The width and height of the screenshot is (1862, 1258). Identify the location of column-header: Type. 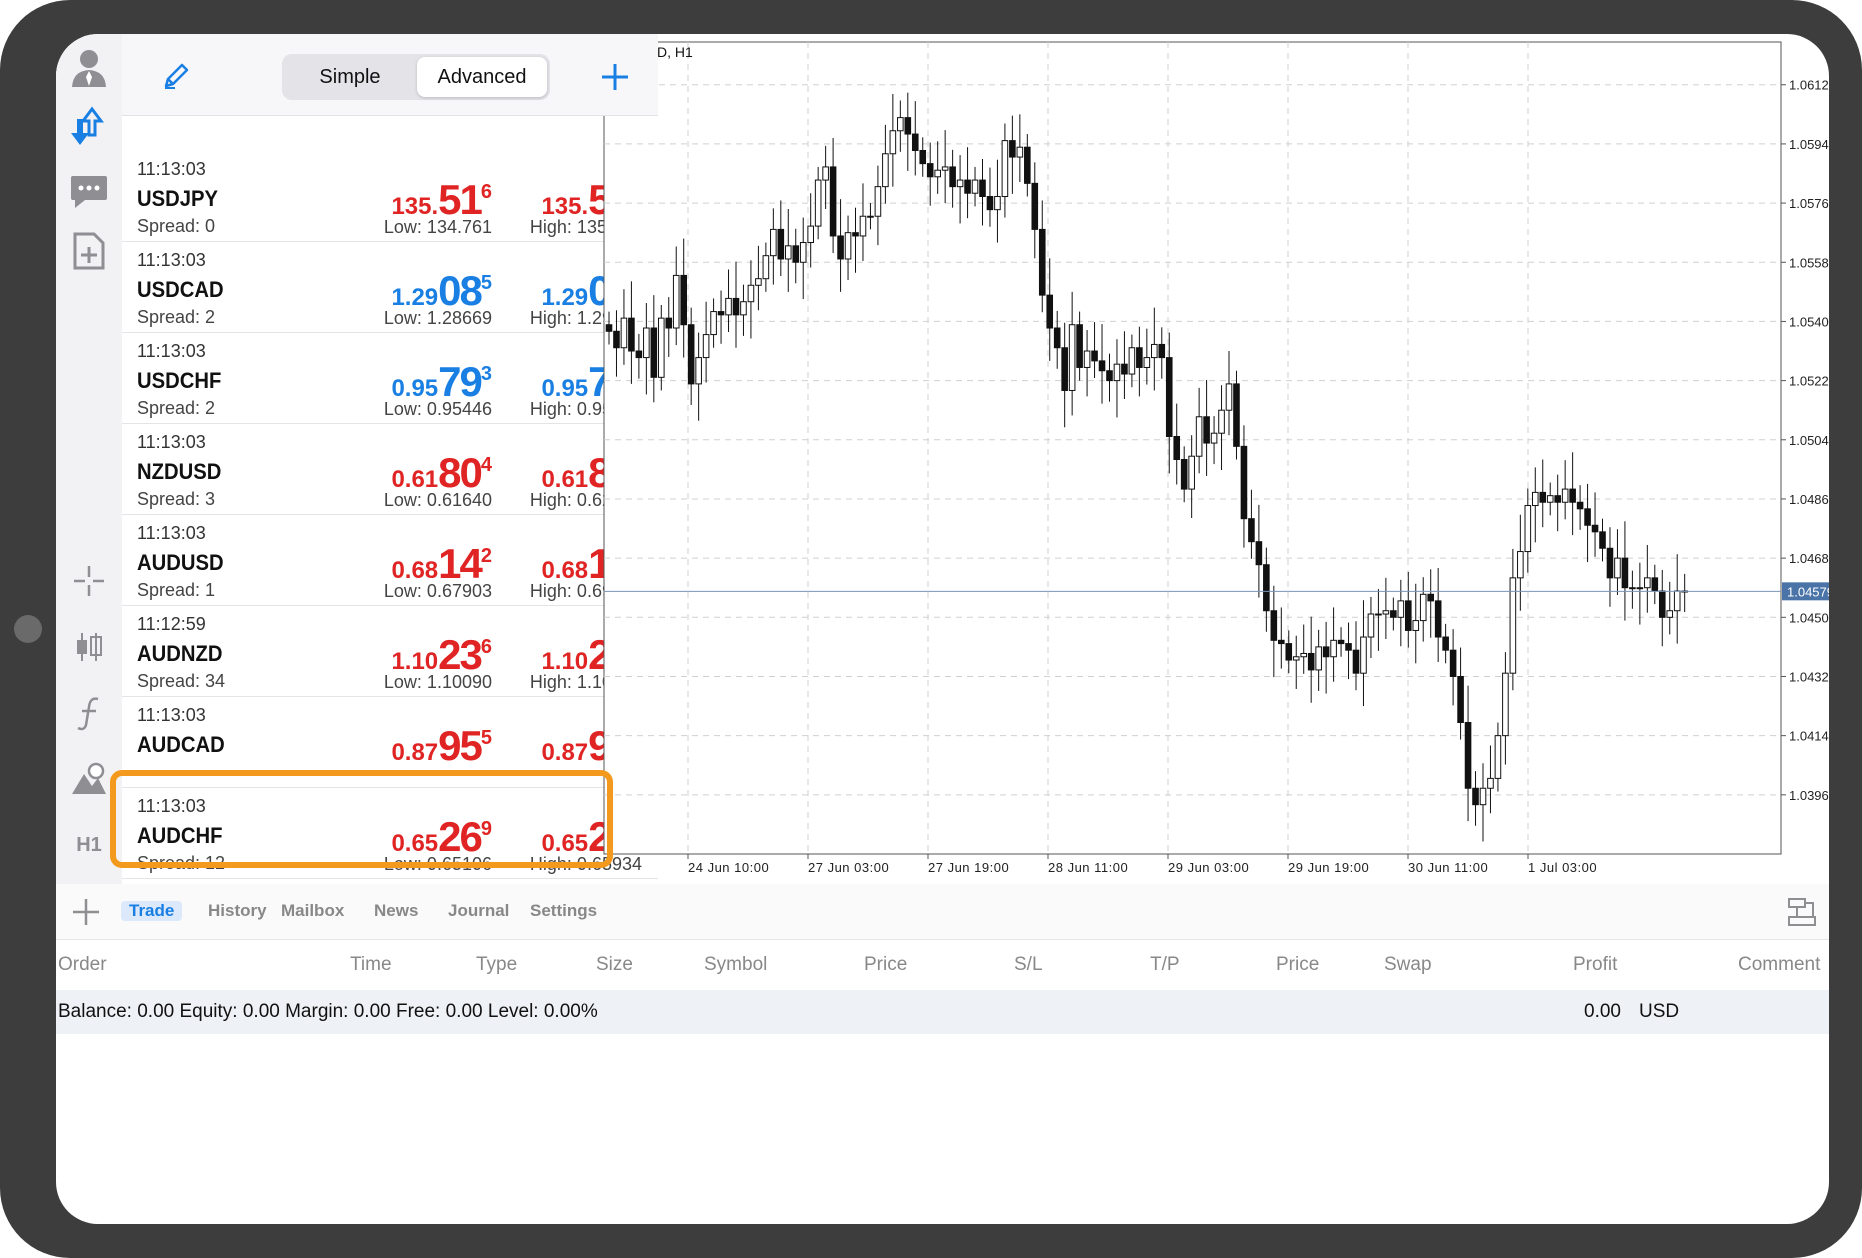
(496, 965).